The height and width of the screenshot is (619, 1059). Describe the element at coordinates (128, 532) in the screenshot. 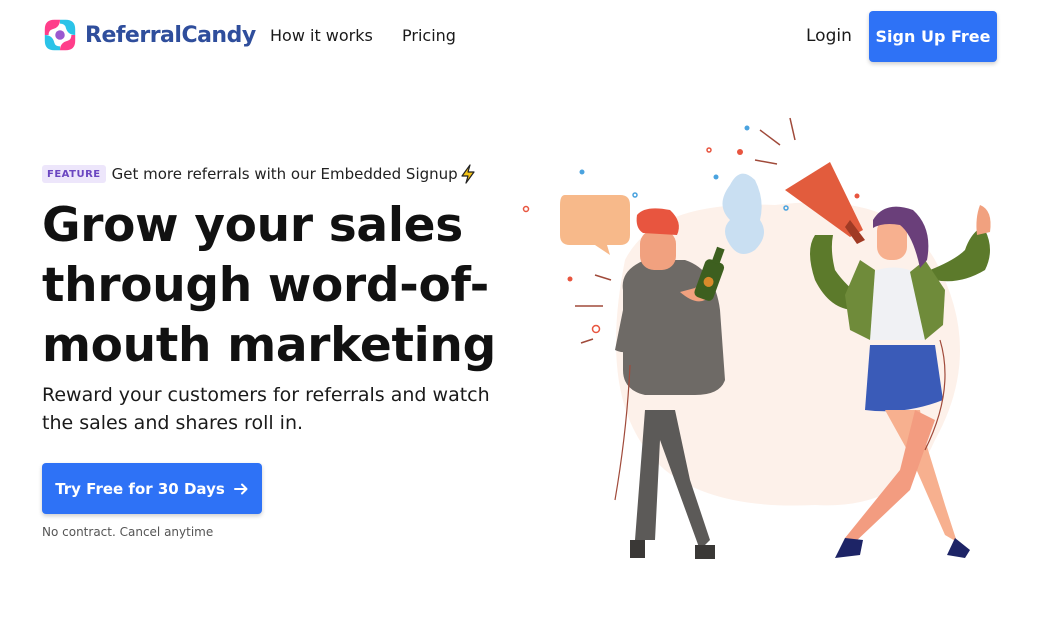

I see `no-contract-note: No contract. Cancel anytime` at that location.